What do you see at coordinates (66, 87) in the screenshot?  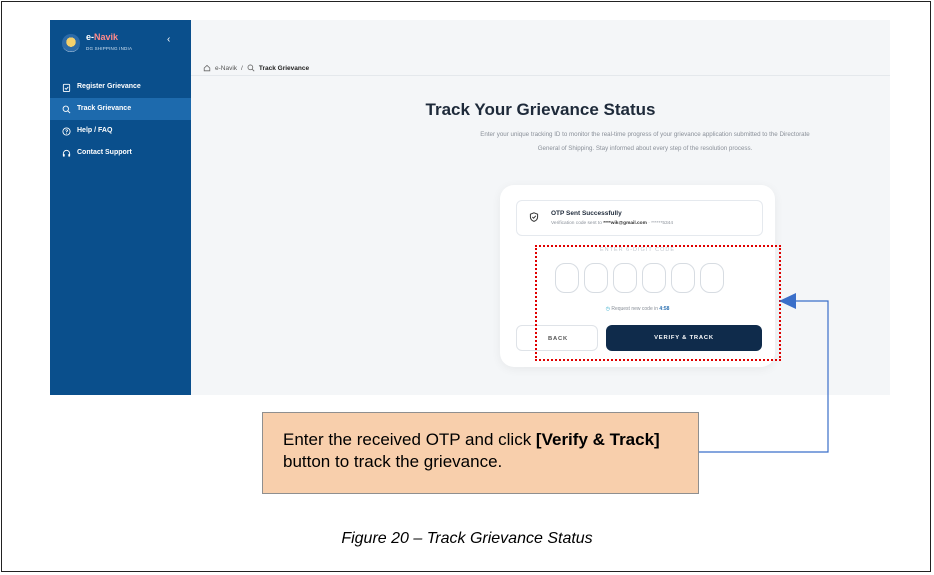 I see `clipboard-icon` at bounding box center [66, 87].